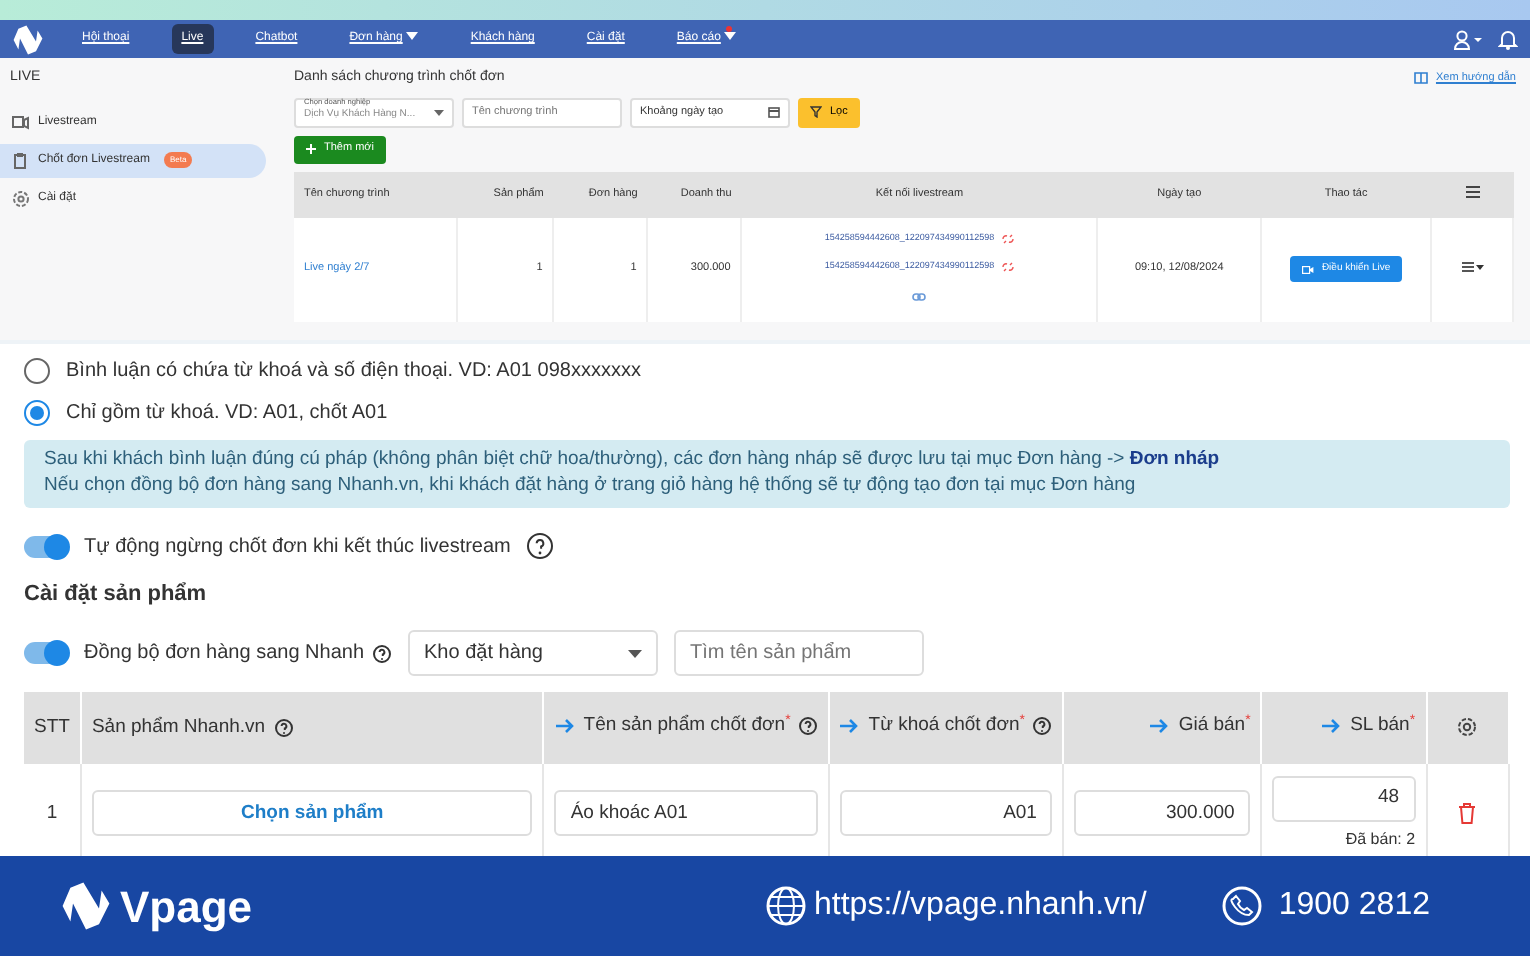  I want to click on link-icon, so click(919, 297).